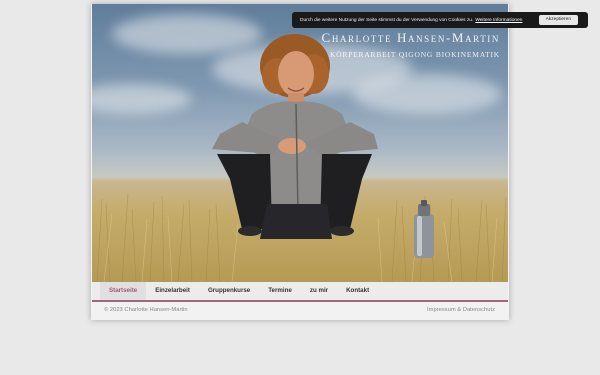 The image size is (600, 375). I want to click on footer-legal-link: Impressum & Datenschutz, so click(461, 310).